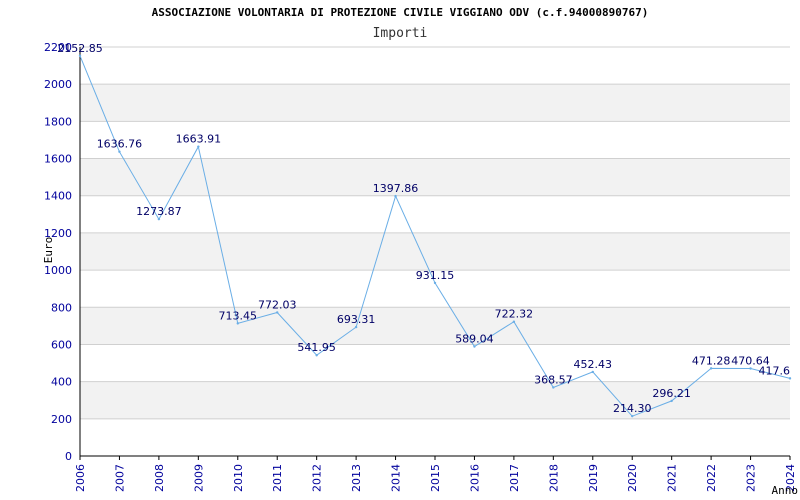  I want to click on data-label: 541.95, so click(316, 347).